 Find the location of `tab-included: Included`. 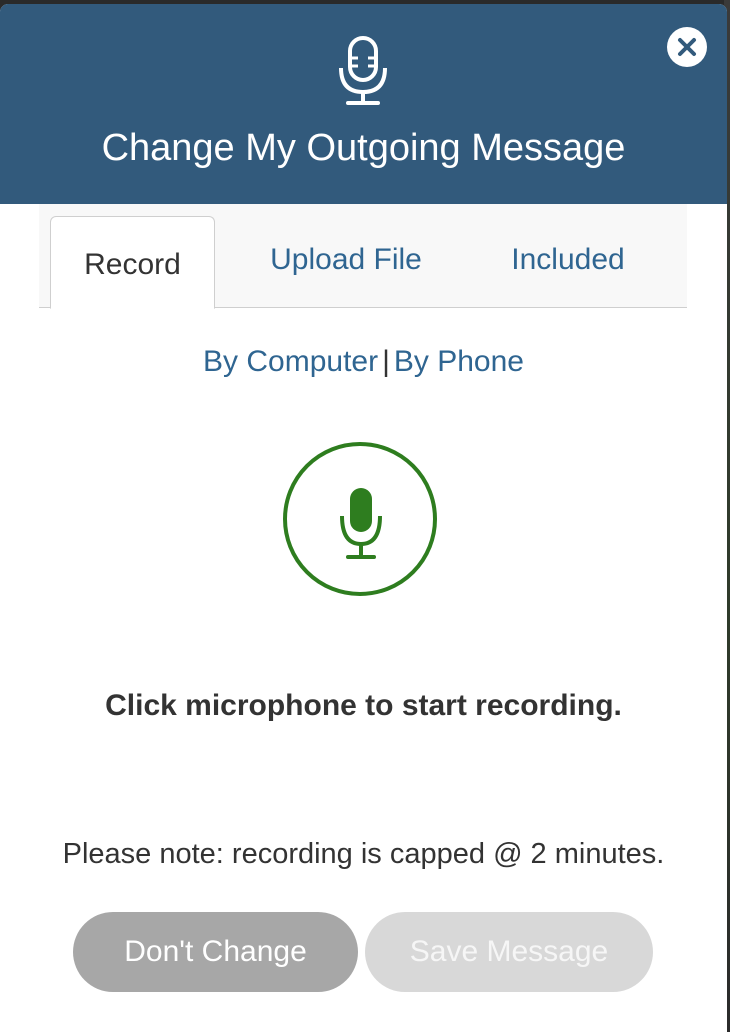

tab-included: Included is located at coordinates (568, 261).